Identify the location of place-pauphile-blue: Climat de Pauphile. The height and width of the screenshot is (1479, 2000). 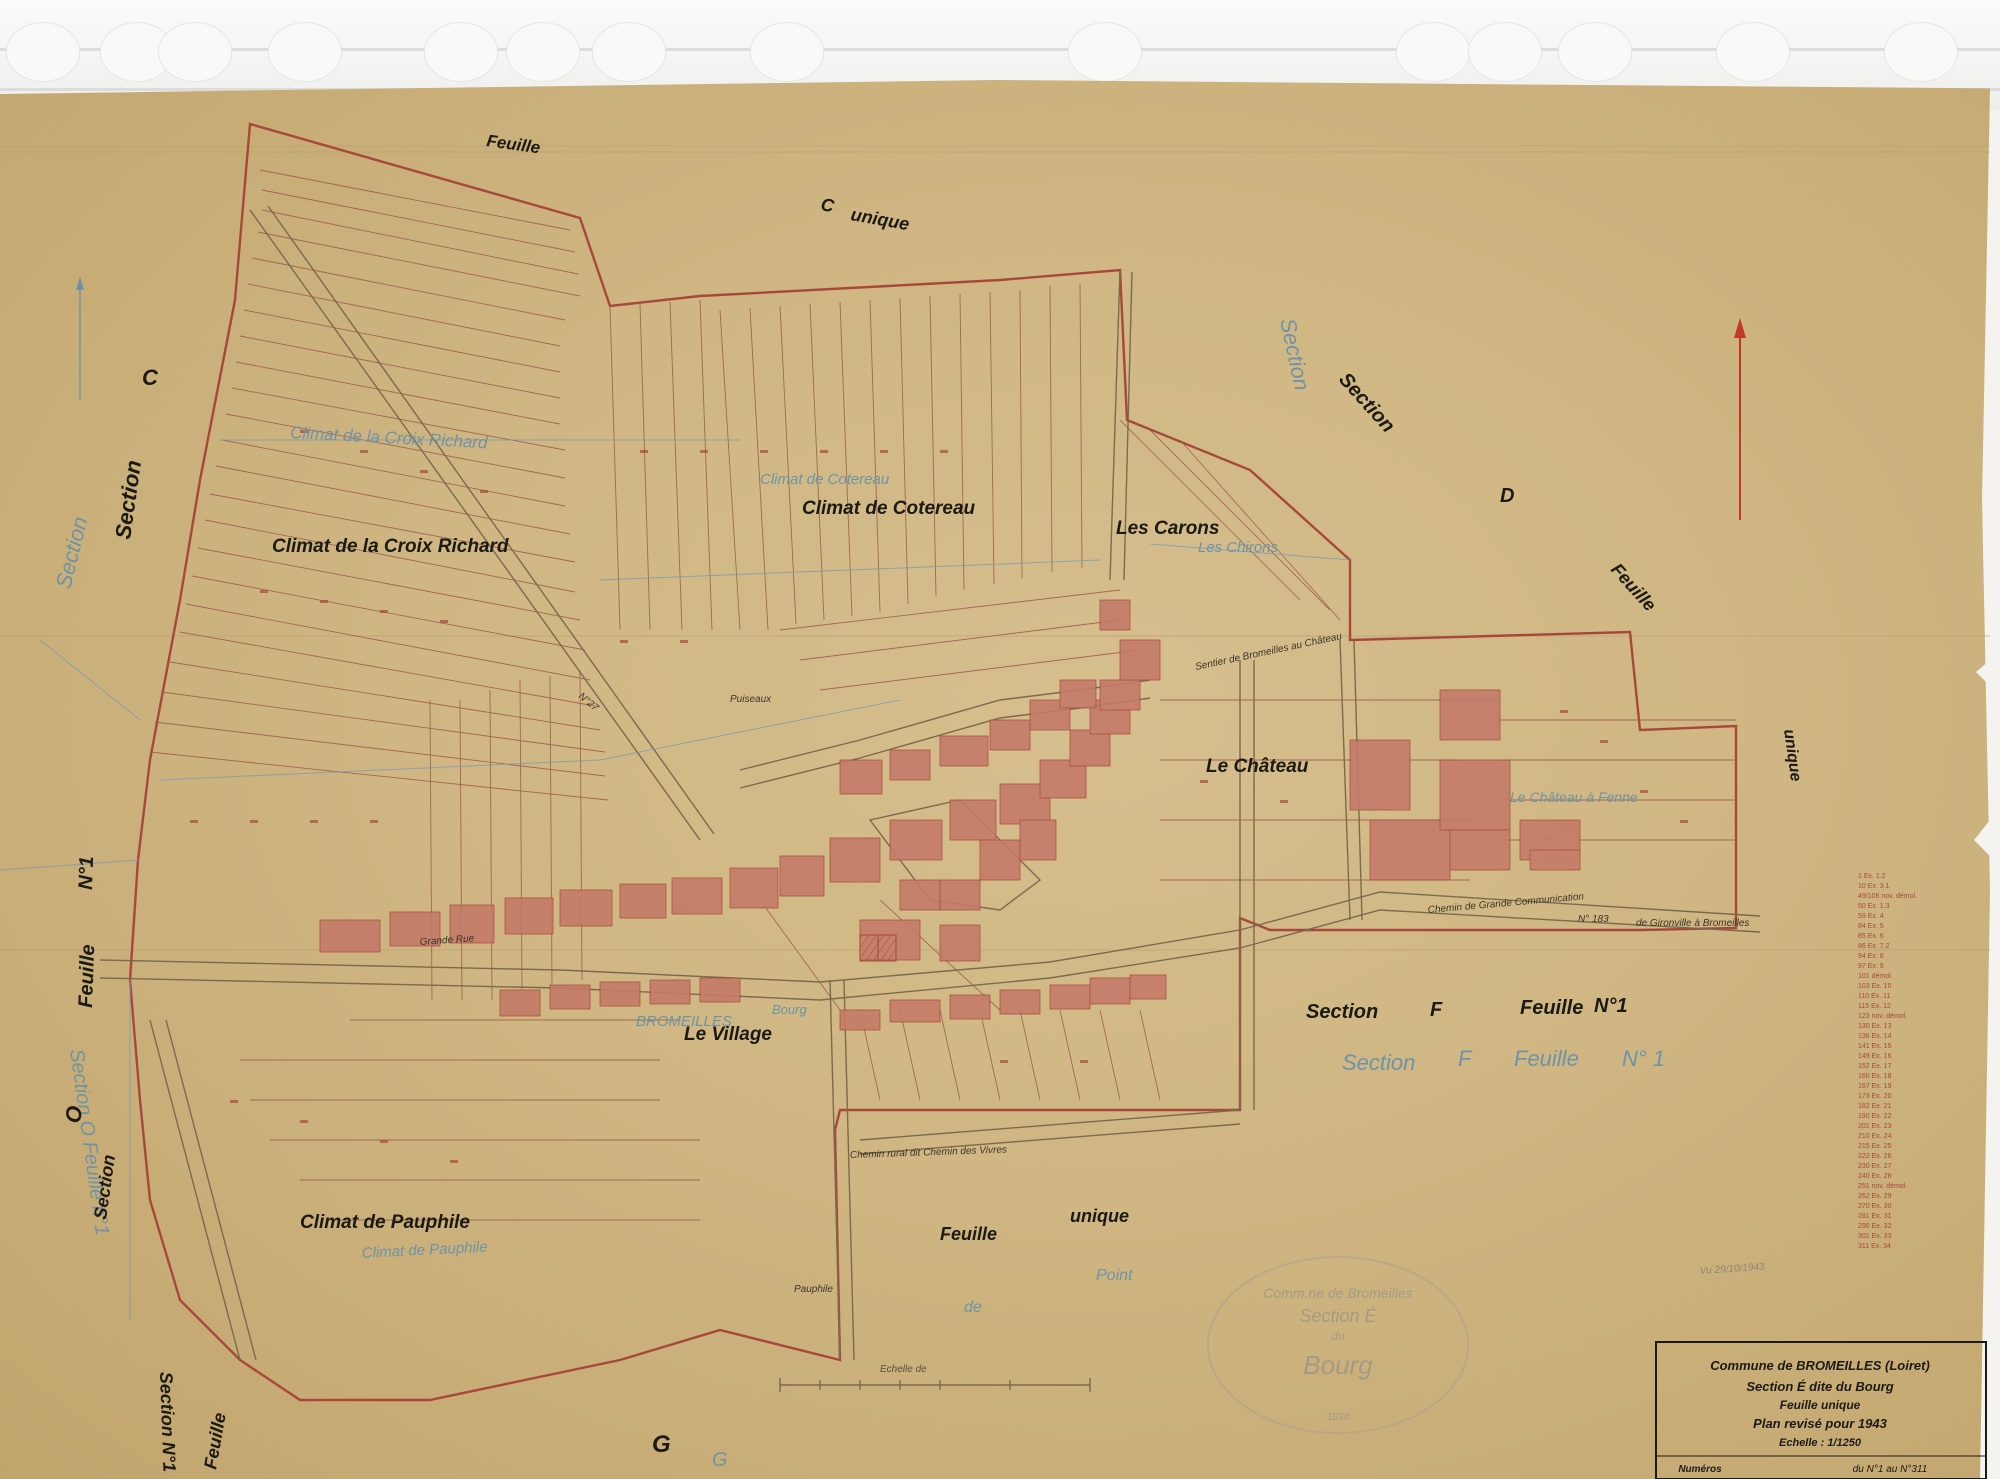
(424, 1250).